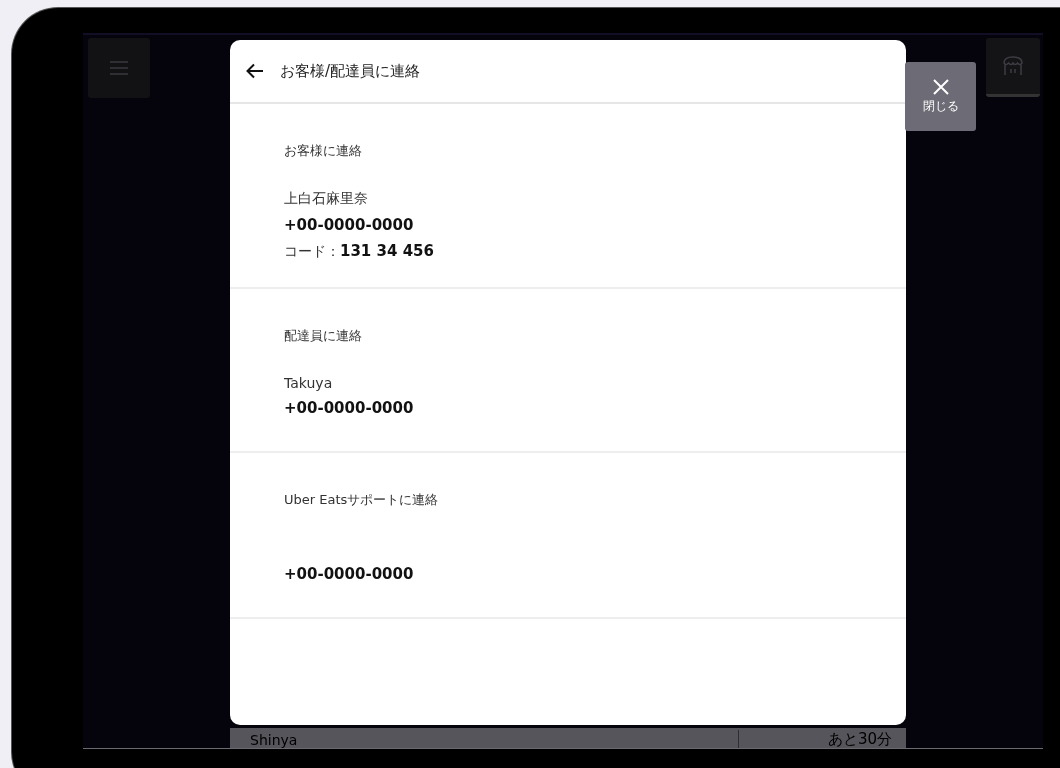 This screenshot has height=768, width=1060. Describe the element at coordinates (323, 151) in the screenshot. I see `section-heading: お客様に連絡` at that location.